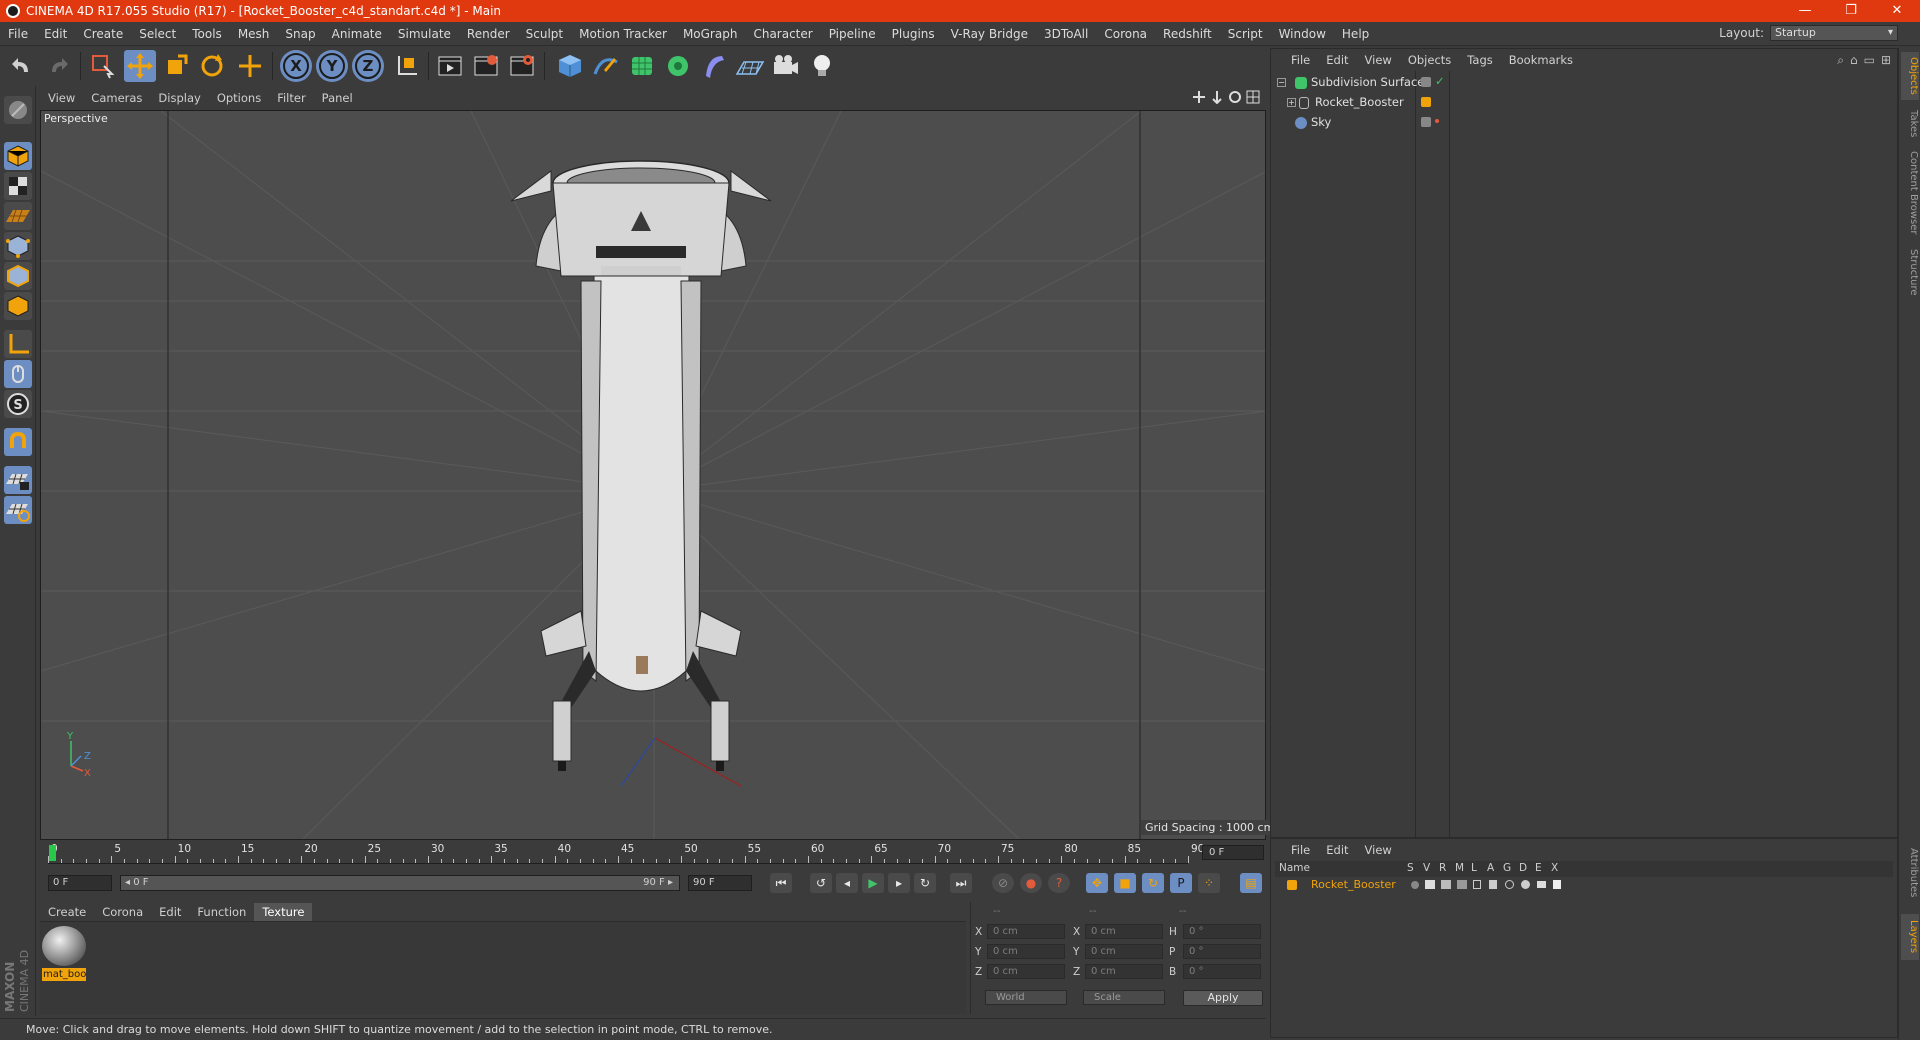 This screenshot has width=1920, height=1040. I want to click on menu-mesh: Mesh, so click(254, 34).